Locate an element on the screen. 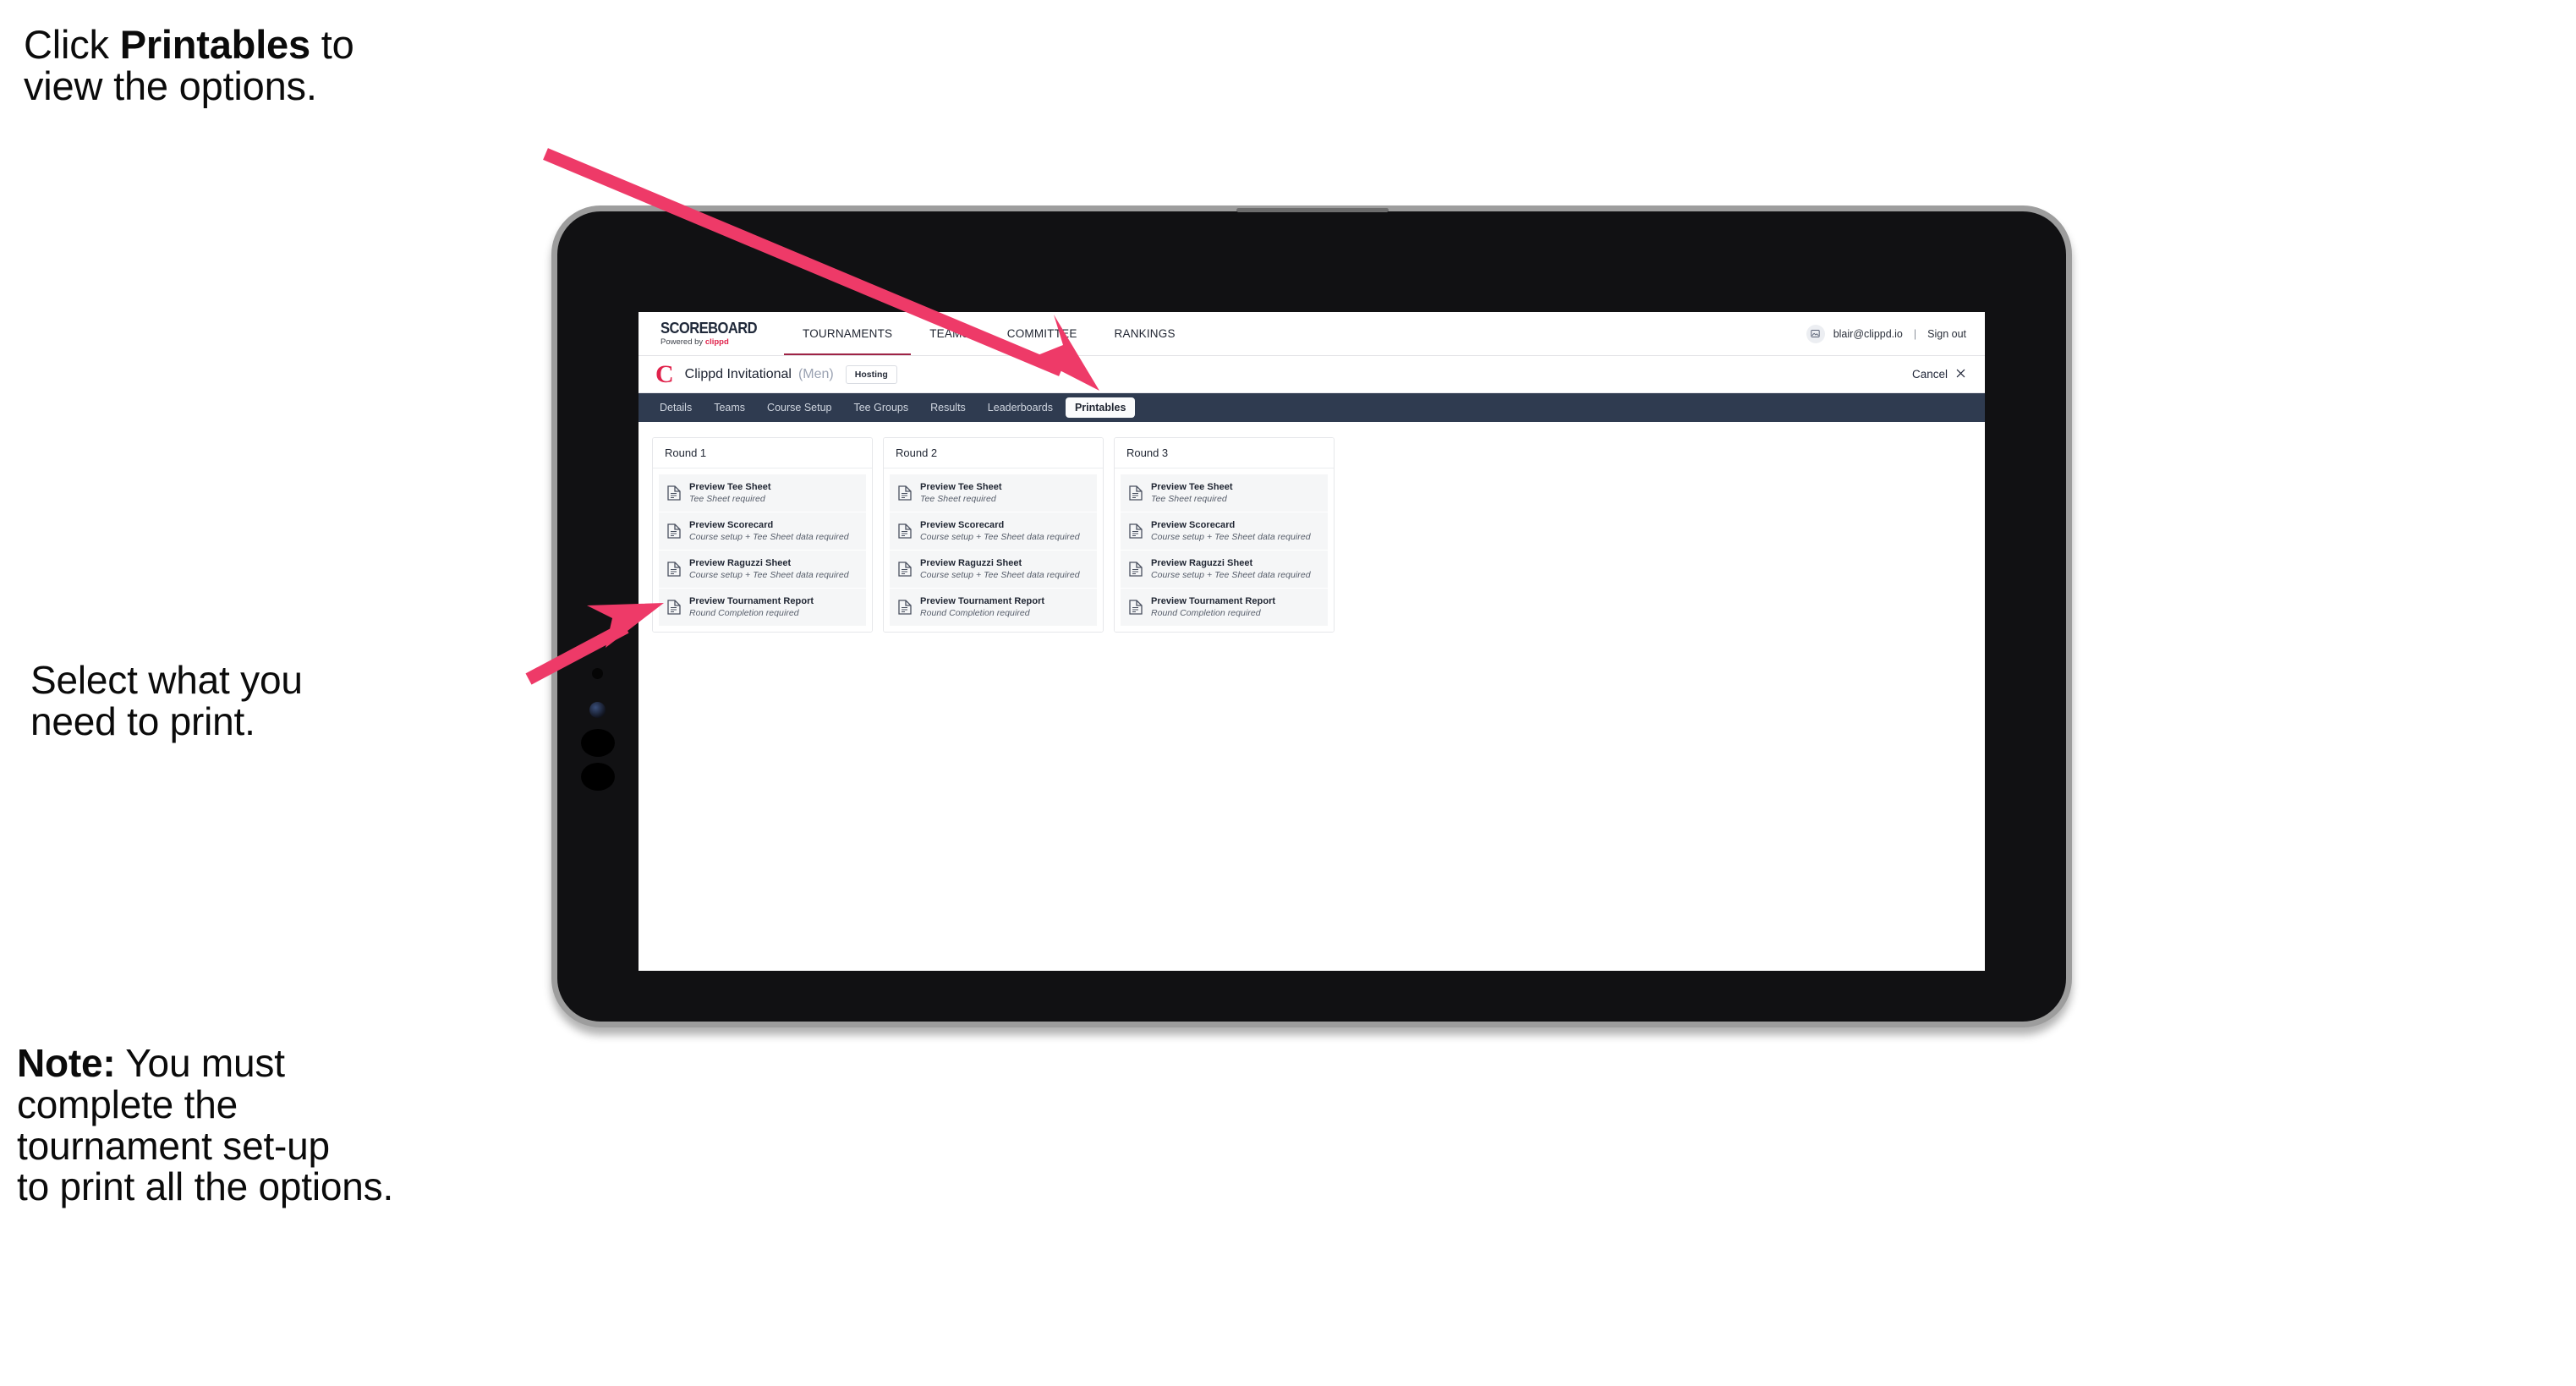 The image size is (2576, 1386). brand-title: SCOREBOARD is located at coordinates (709, 328).